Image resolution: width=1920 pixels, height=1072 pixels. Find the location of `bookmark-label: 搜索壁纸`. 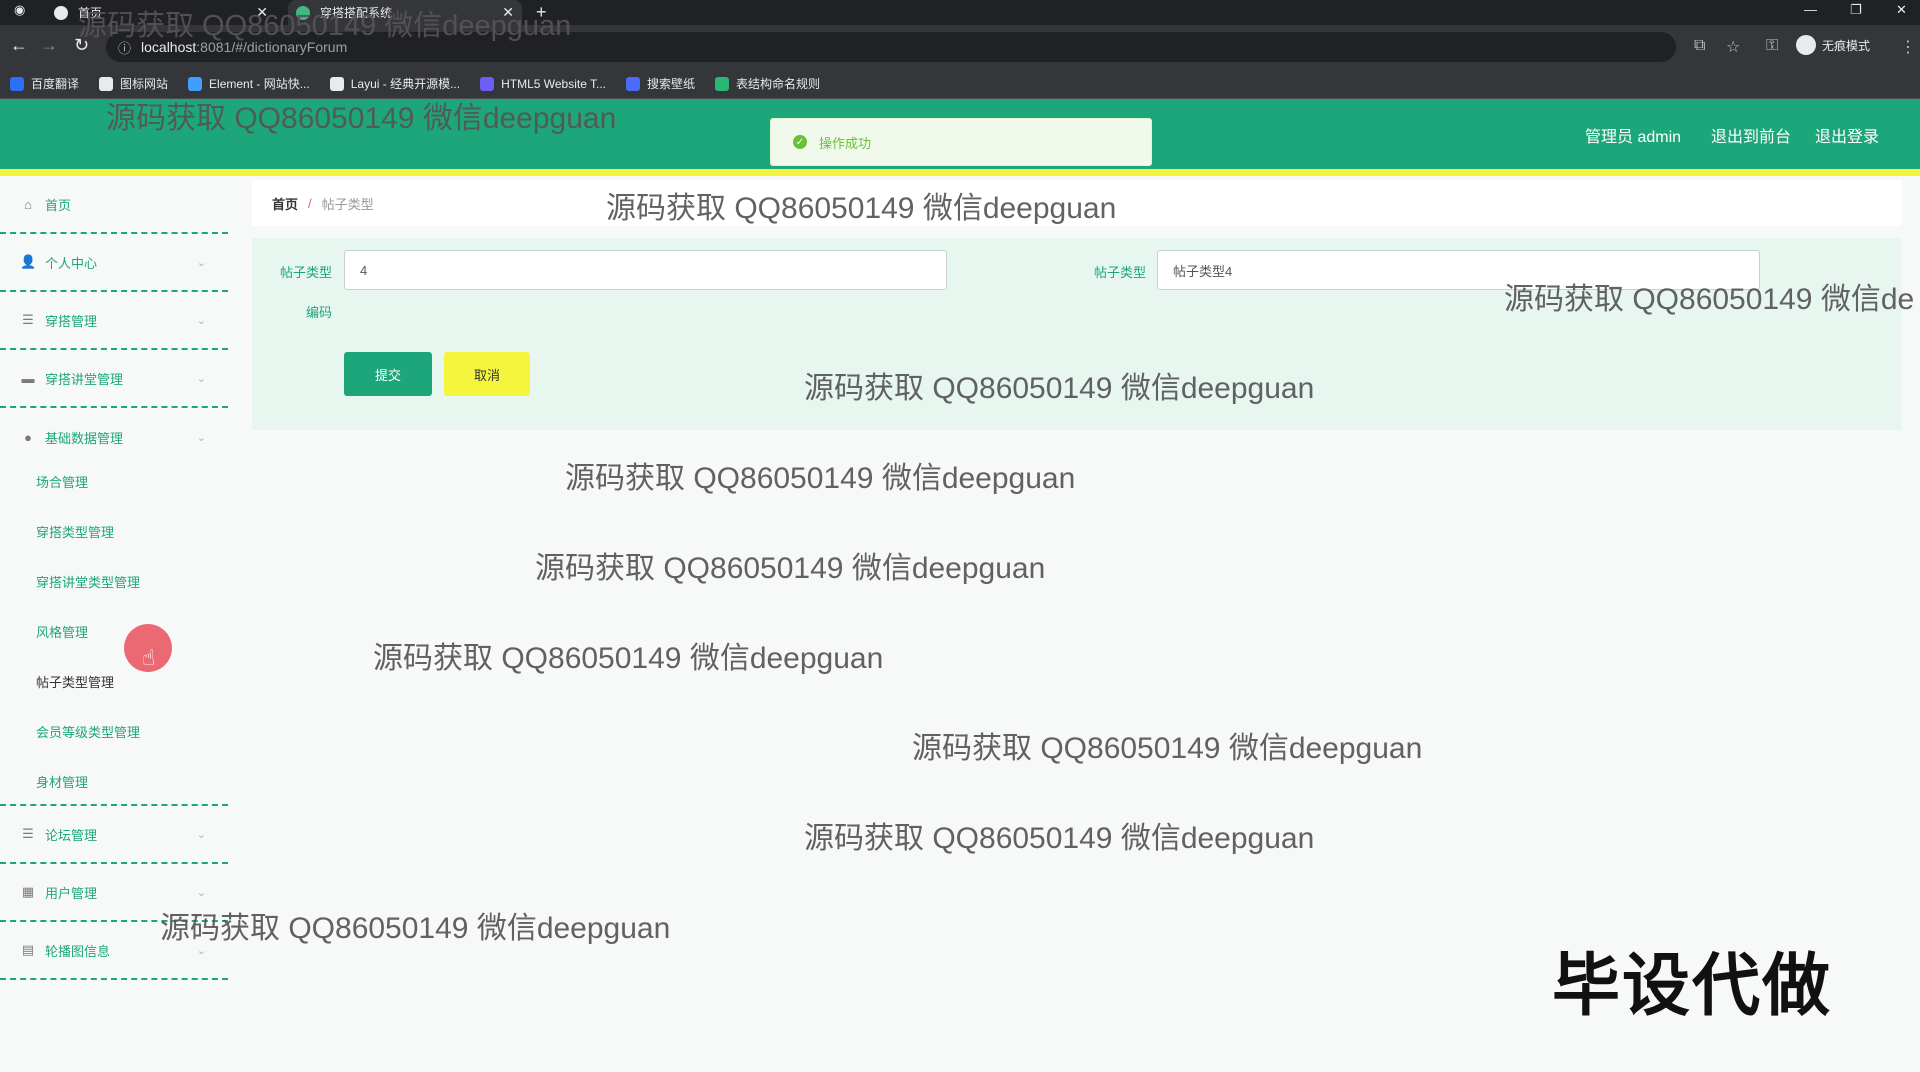

bookmark-label: 搜索壁纸 is located at coordinates (671, 84).